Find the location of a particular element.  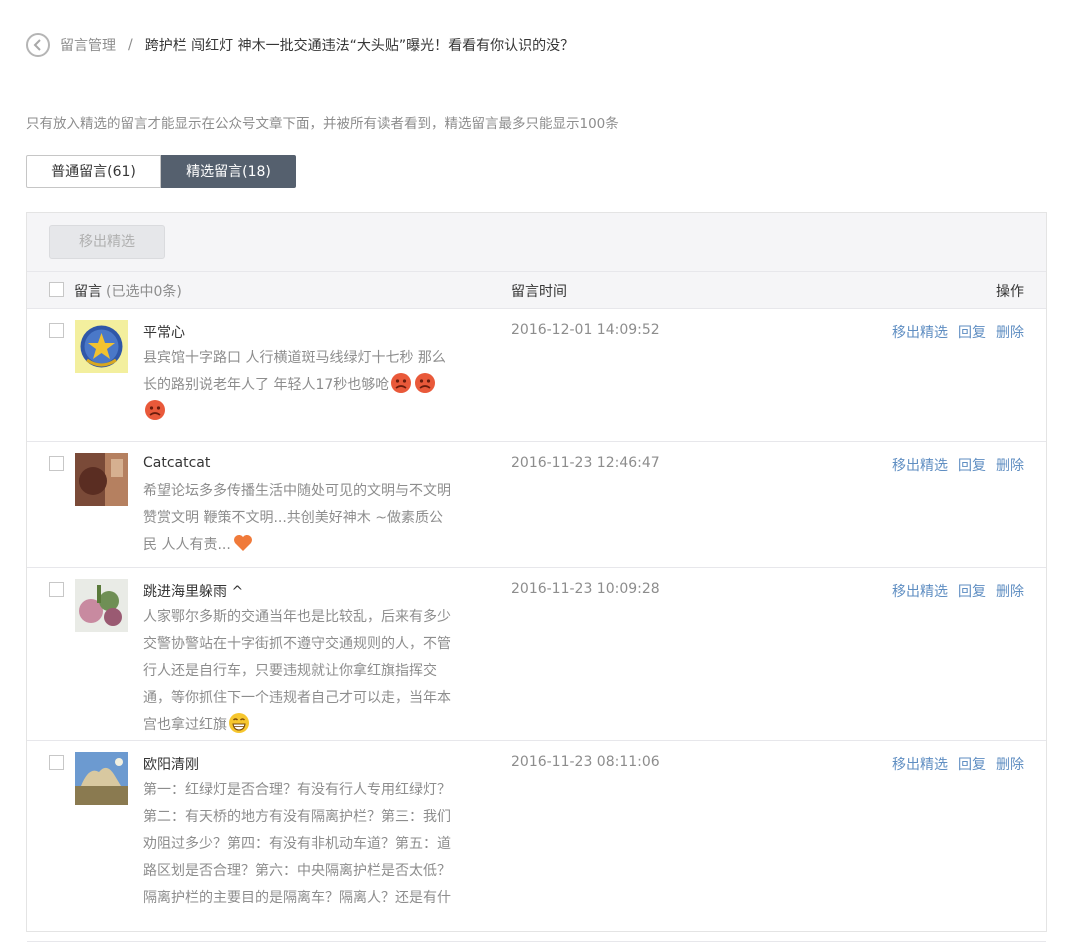

comment-line: 通，等你抓住下一个违规者自己才可以走，当年本 is located at coordinates (297, 698).